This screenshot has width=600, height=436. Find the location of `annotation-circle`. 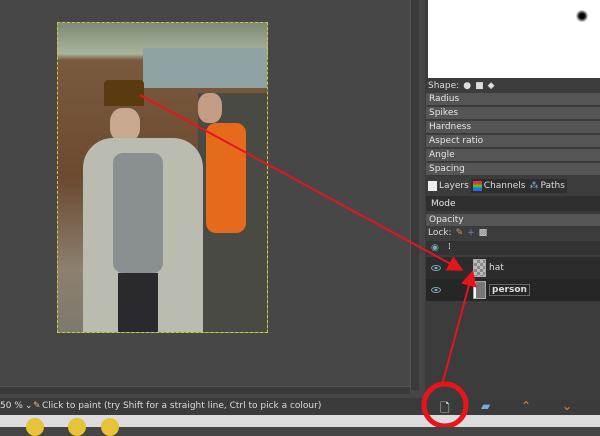

annotation-circle is located at coordinates (445, 404).